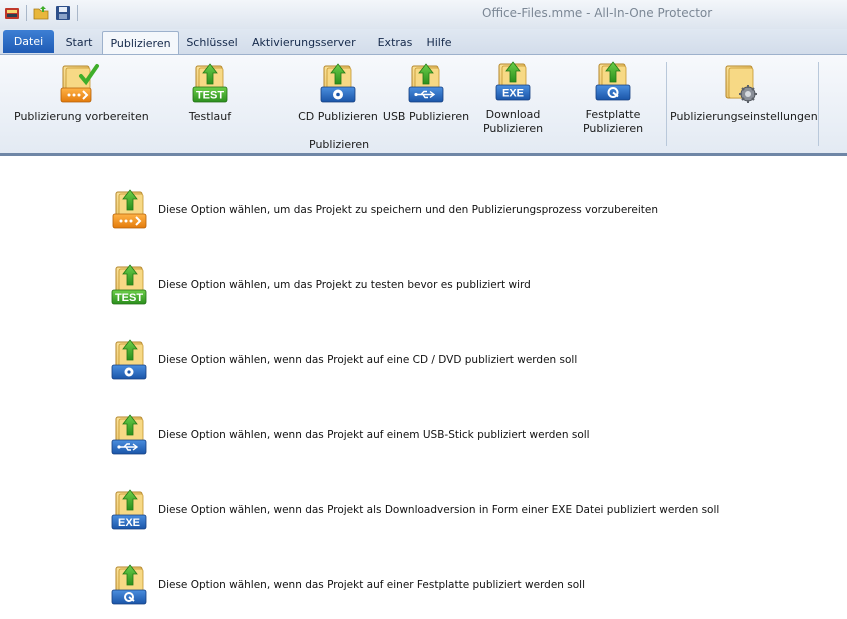 This screenshot has width=847, height=619. I want to click on download-publish-button: EXE Download Publizieren, so click(513, 98).